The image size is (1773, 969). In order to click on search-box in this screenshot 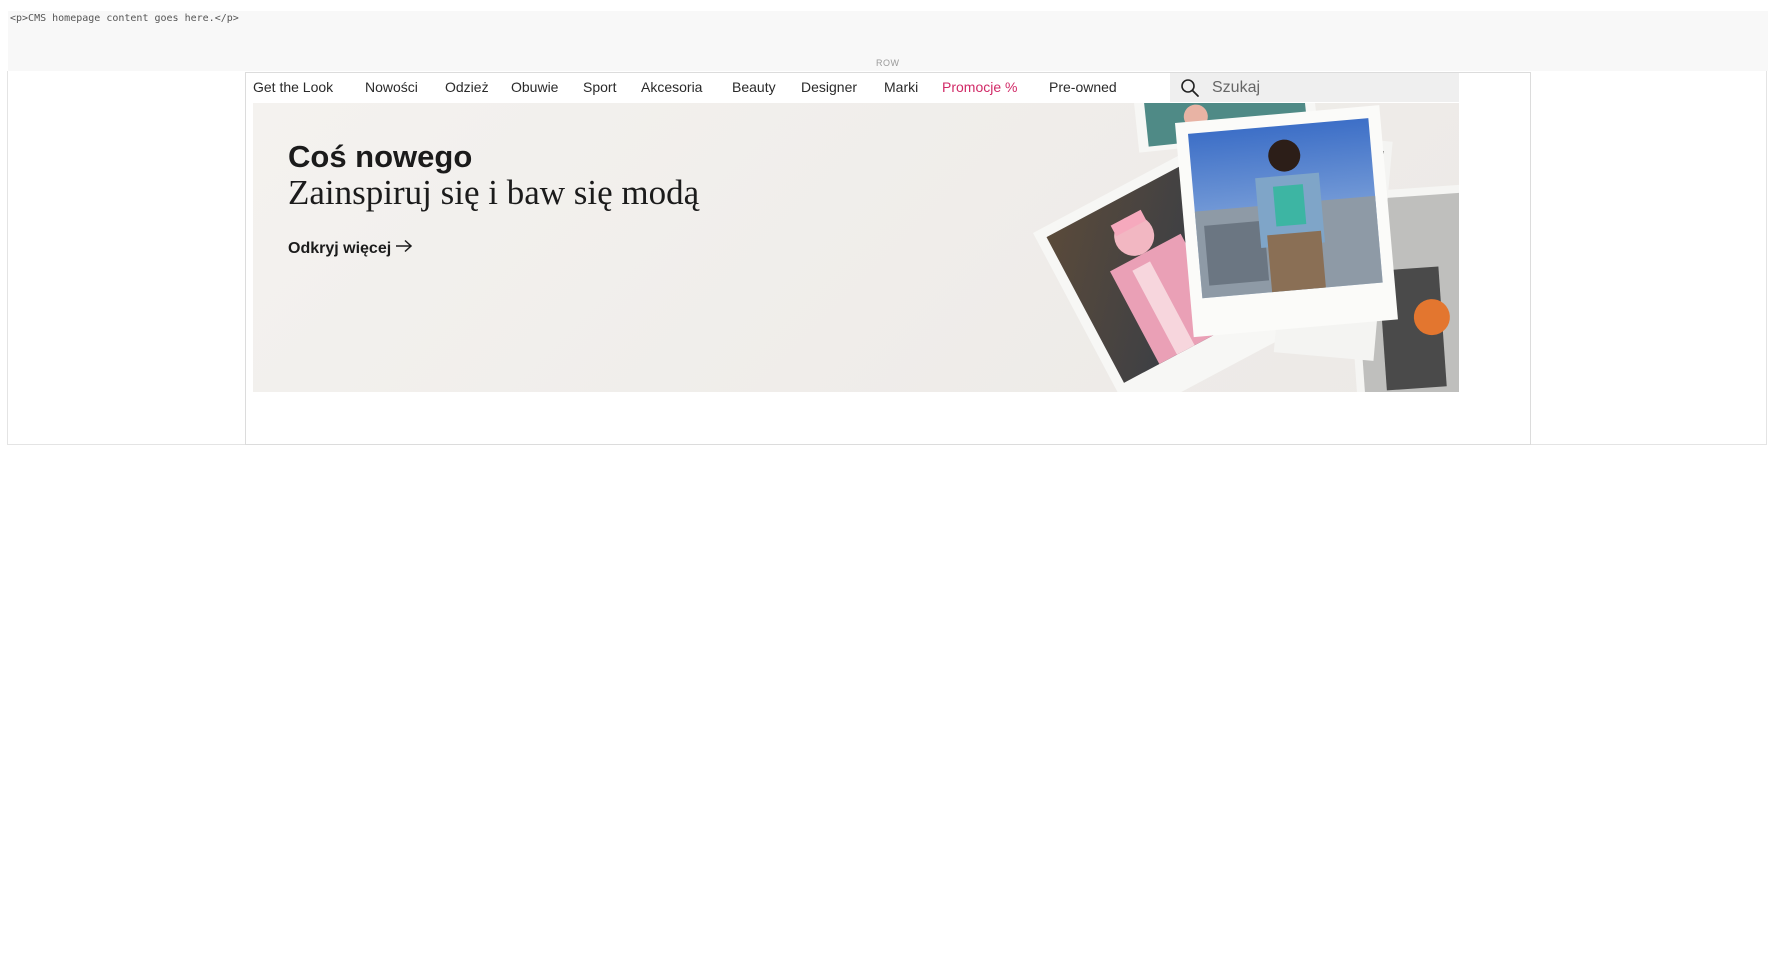, I will do `click(1314, 87)`.